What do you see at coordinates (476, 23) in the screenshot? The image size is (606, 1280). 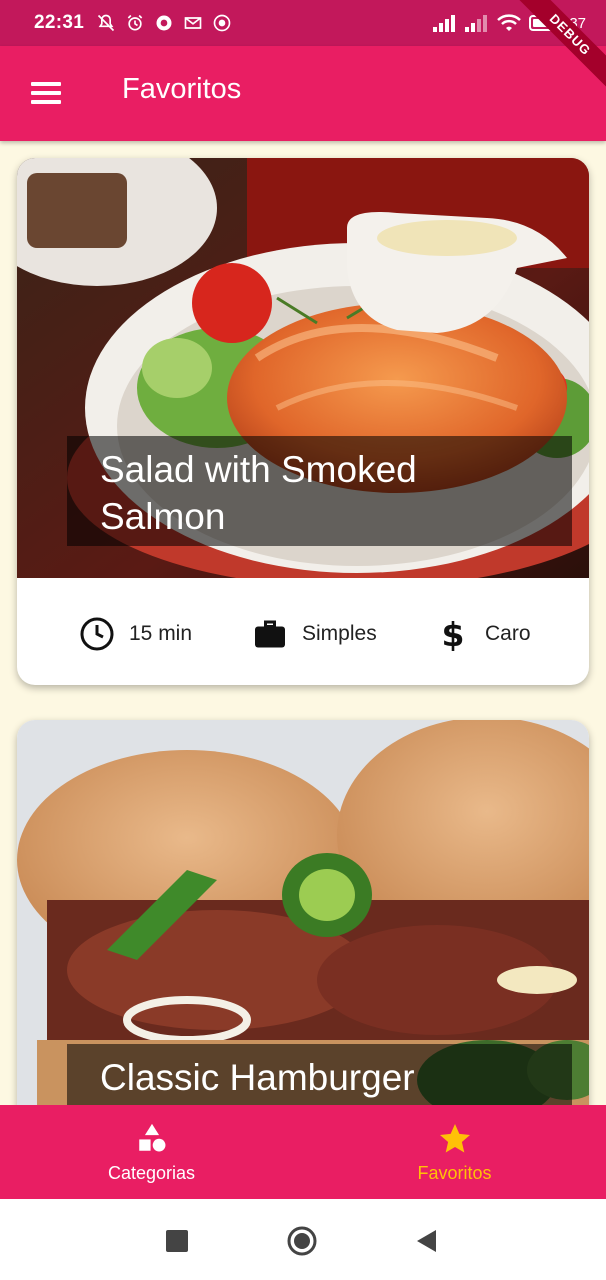 I see `signal-2-icon` at bounding box center [476, 23].